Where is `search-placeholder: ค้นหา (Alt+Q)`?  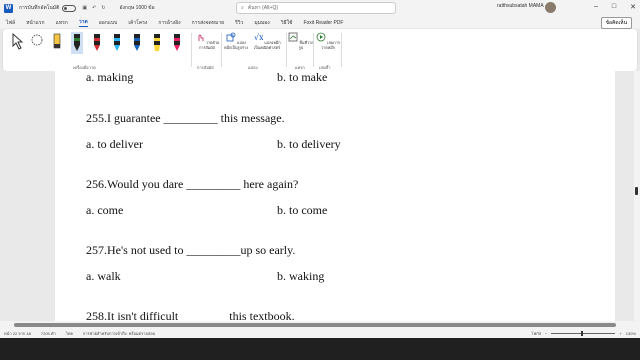
search-placeholder: ค้นหา (Alt+Q) is located at coordinates (263, 8).